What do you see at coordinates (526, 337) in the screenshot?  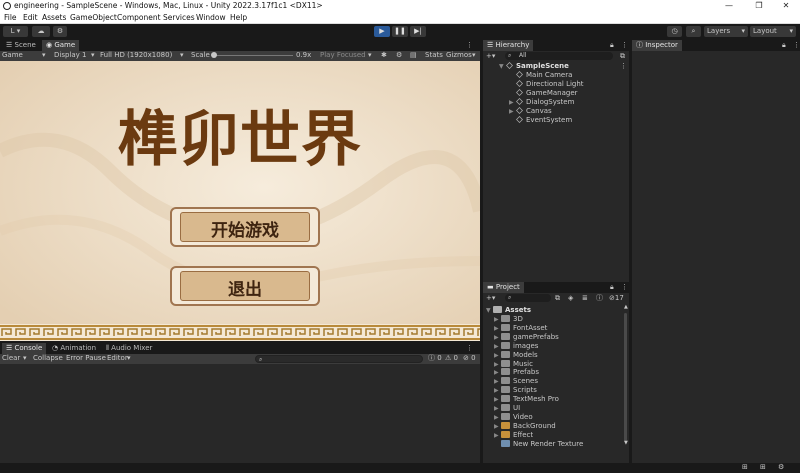 I see `project-item: ▶ gamePrefabs` at bounding box center [526, 337].